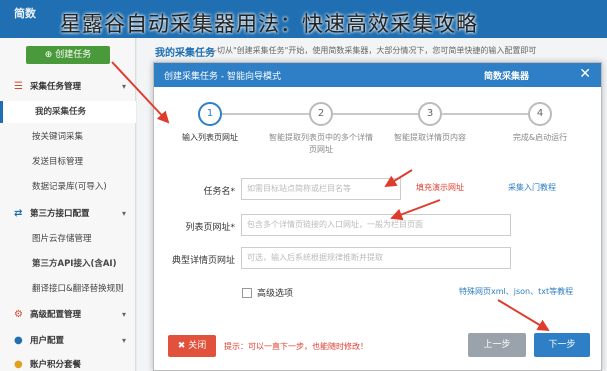 The height and width of the screenshot is (371, 607). Describe the element at coordinates (68, 264) in the screenshot. I see `sidebar-item-third-party-api: 第三方API接入(含AI)` at that location.